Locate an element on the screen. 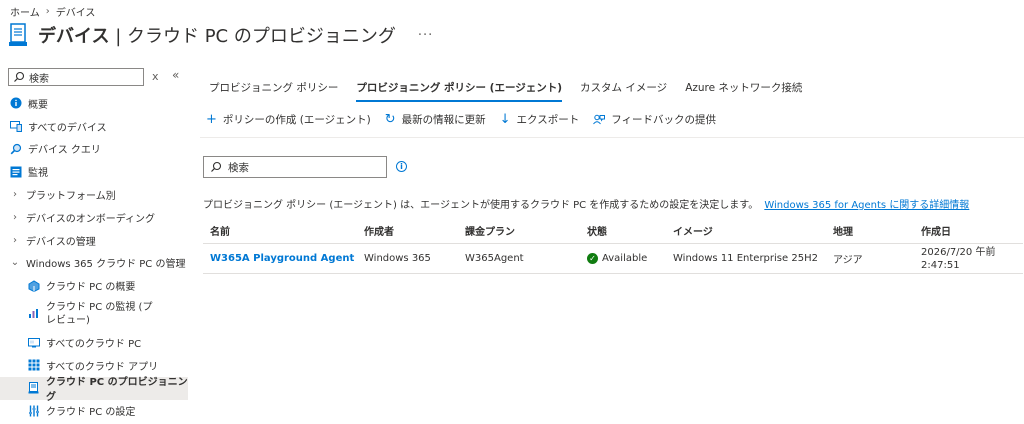  table-header: 名前 作成者 課金プラン 状態 イメージ 地理 作成日 is located at coordinates (613, 231).